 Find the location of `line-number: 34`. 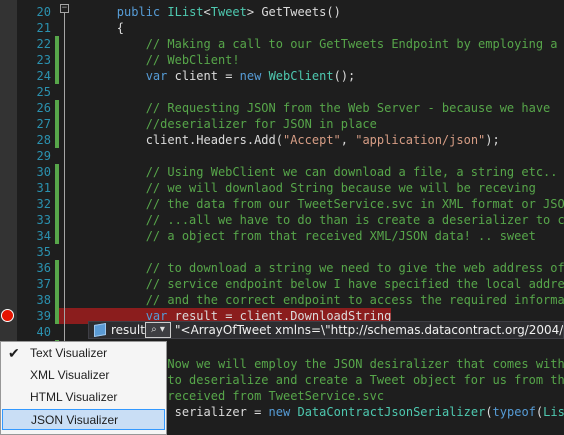

line-number: 34 is located at coordinates (43, 236).